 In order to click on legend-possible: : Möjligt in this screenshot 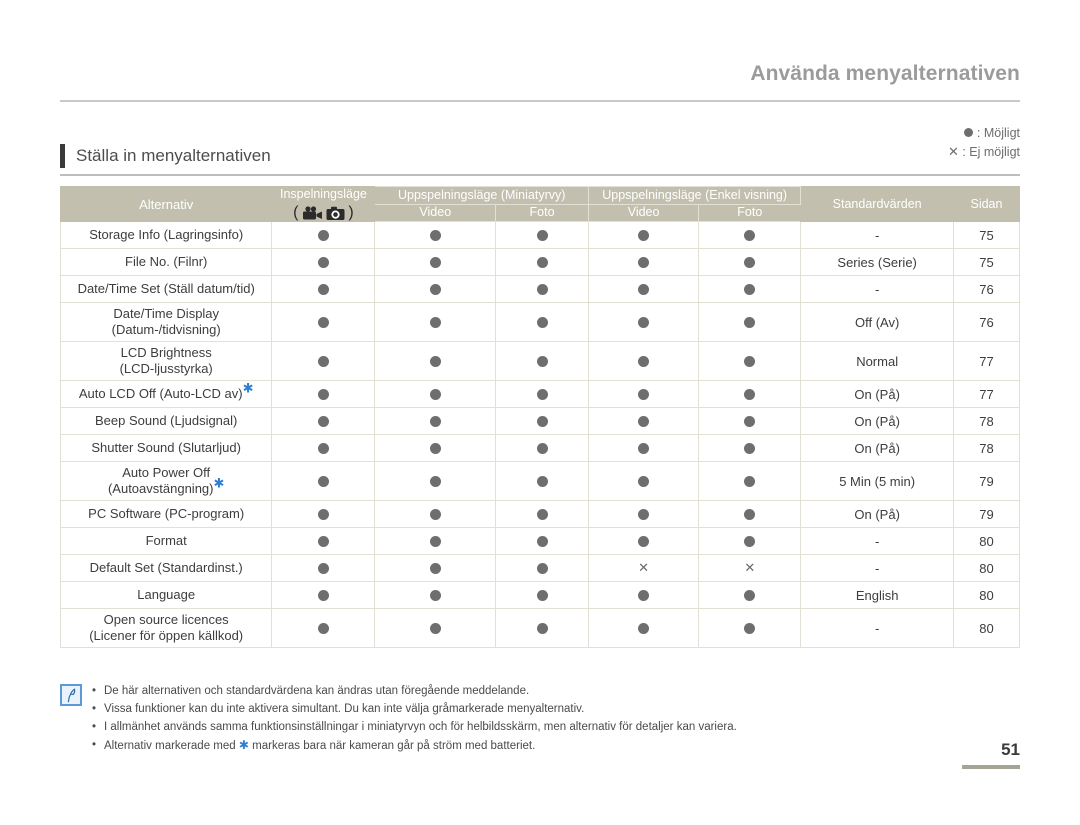, I will do `click(984, 133)`.